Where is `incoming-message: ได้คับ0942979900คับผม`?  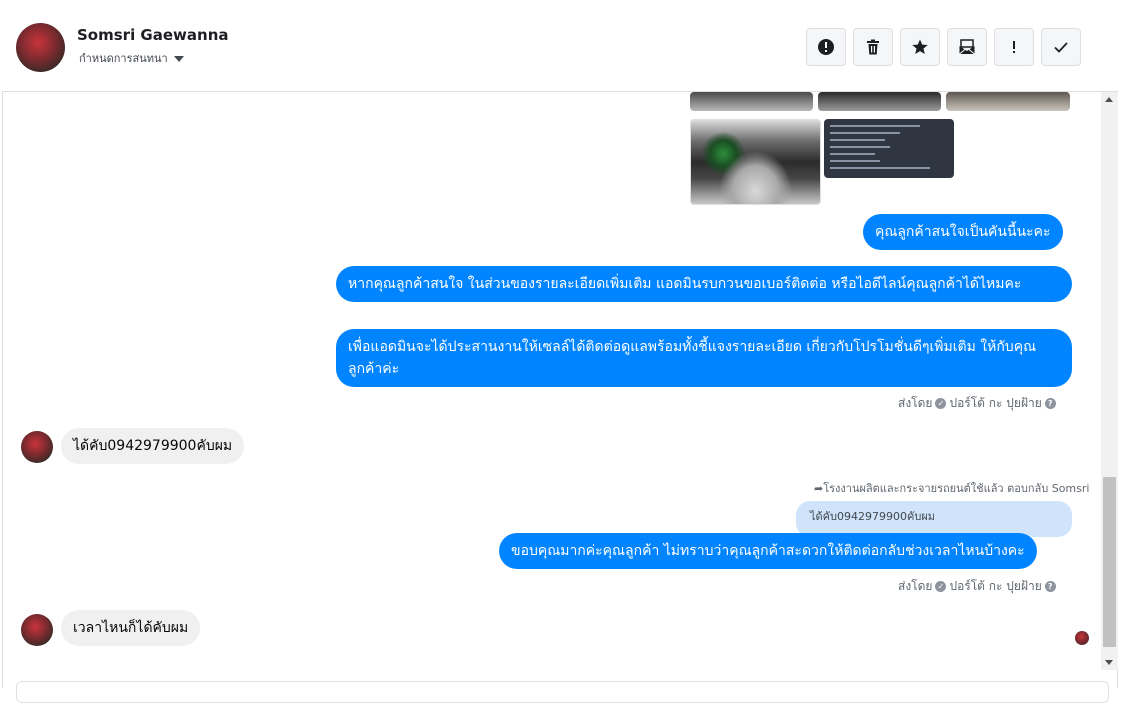
incoming-message: ได้คับ0942979900คับผม is located at coordinates (153, 446).